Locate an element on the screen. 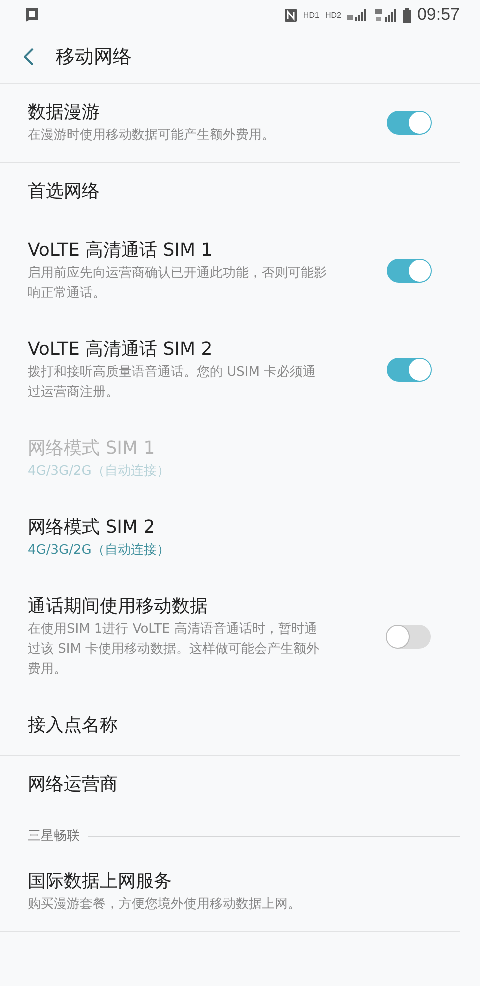  settings-item: 首选网络 is located at coordinates (230, 192).